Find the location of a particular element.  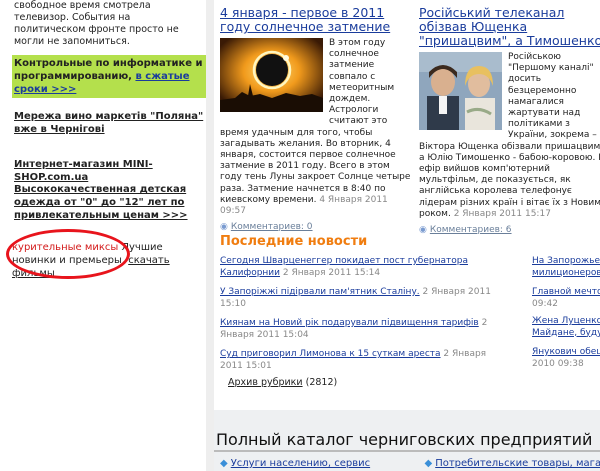

latest-news-heading: Последние новости is located at coordinates (294, 241).